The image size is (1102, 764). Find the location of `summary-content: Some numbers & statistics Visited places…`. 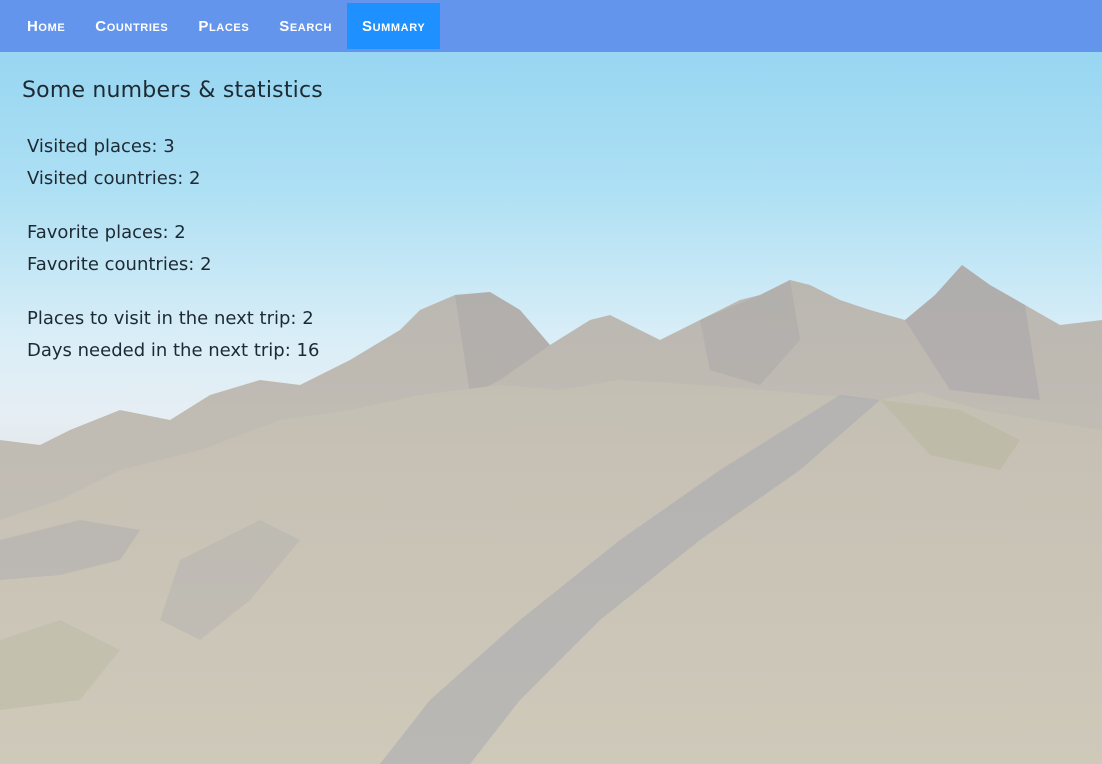

summary-content: Some numbers & statistics Visited places… is located at coordinates (172, 233).